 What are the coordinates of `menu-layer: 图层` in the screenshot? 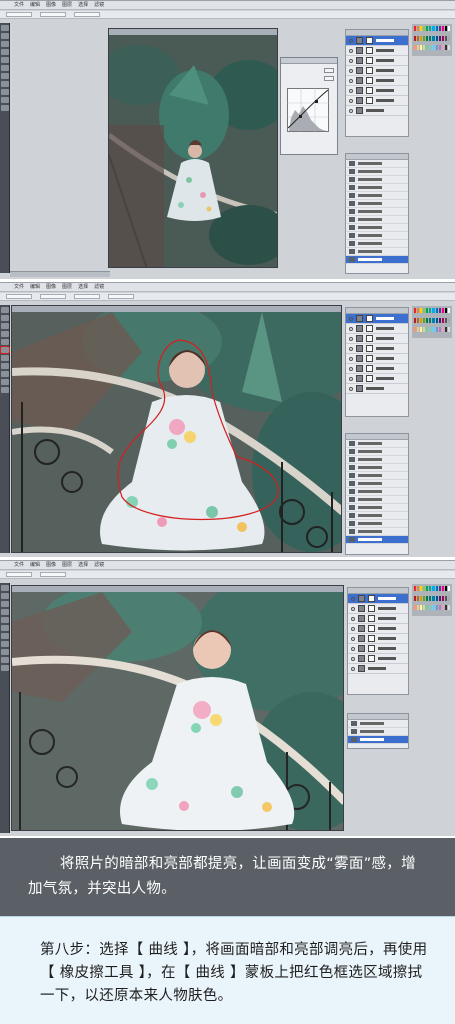 It's located at (67, 5).